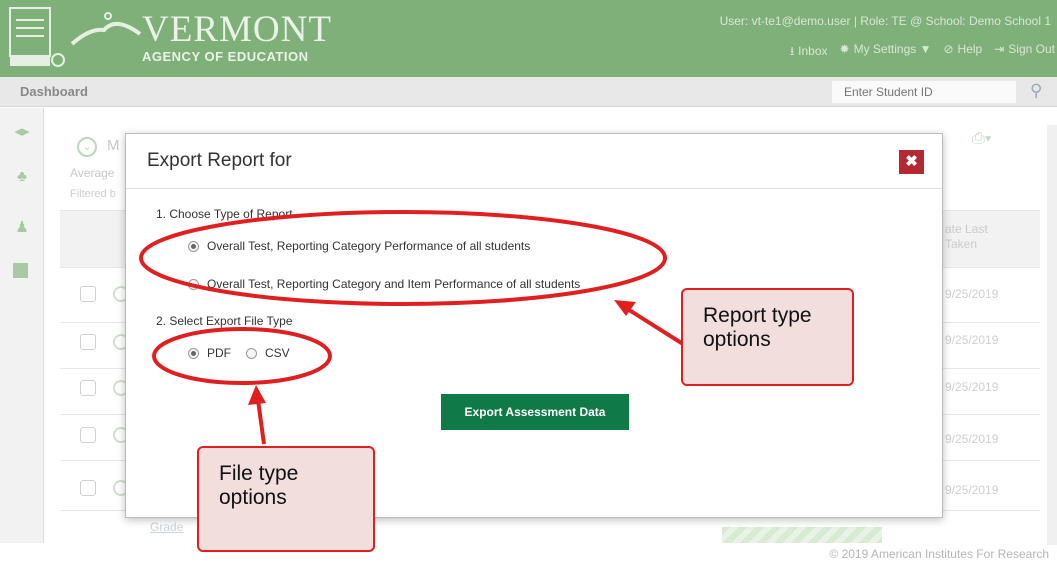  Describe the element at coordinates (767, 337) in the screenshot. I see `report-type-callout: Report type options` at that location.